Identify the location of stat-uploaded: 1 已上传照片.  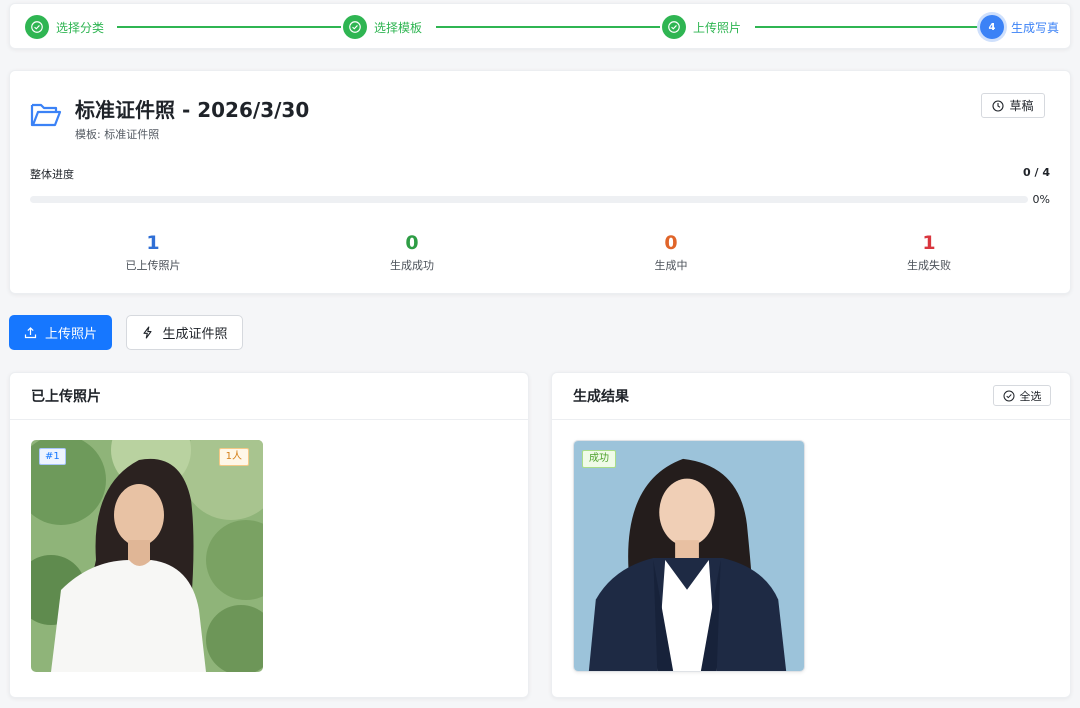
(153, 252).